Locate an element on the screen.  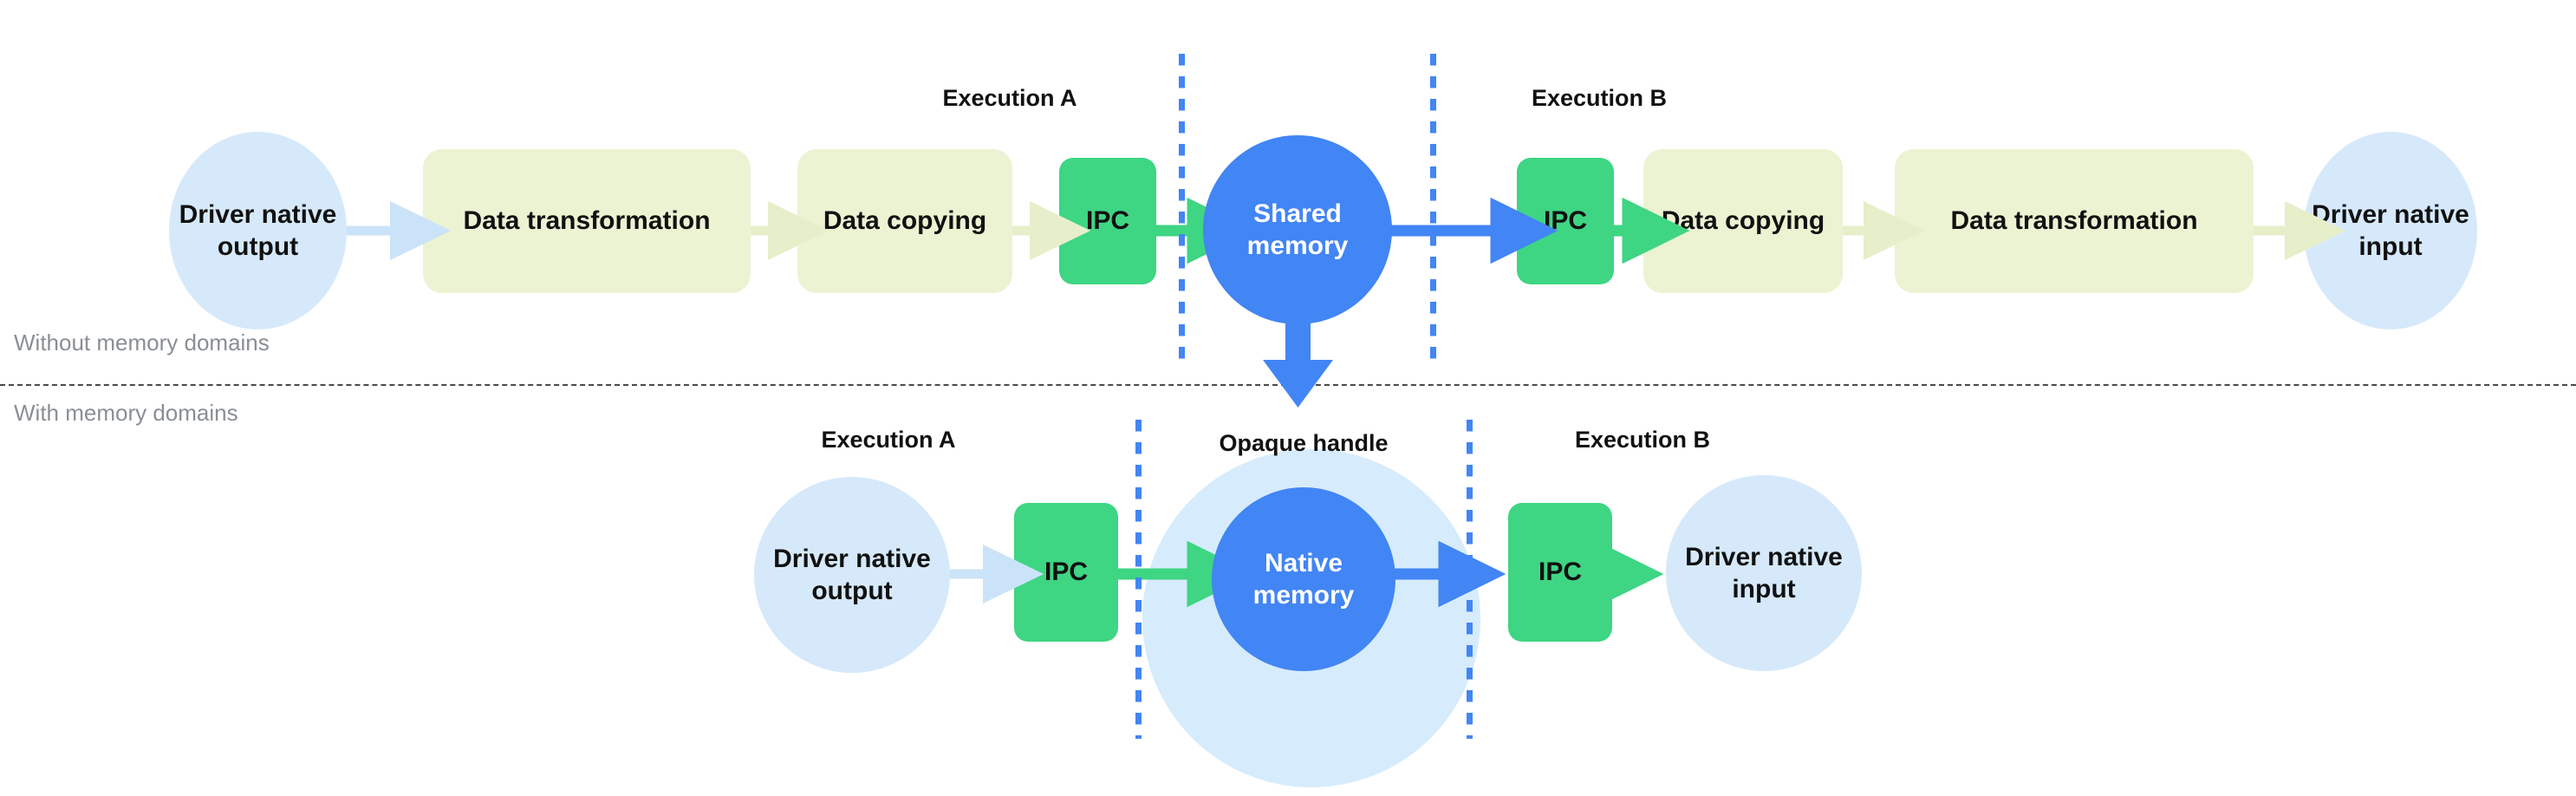
divider-caption-with: With memory domains is located at coordinates (126, 413).